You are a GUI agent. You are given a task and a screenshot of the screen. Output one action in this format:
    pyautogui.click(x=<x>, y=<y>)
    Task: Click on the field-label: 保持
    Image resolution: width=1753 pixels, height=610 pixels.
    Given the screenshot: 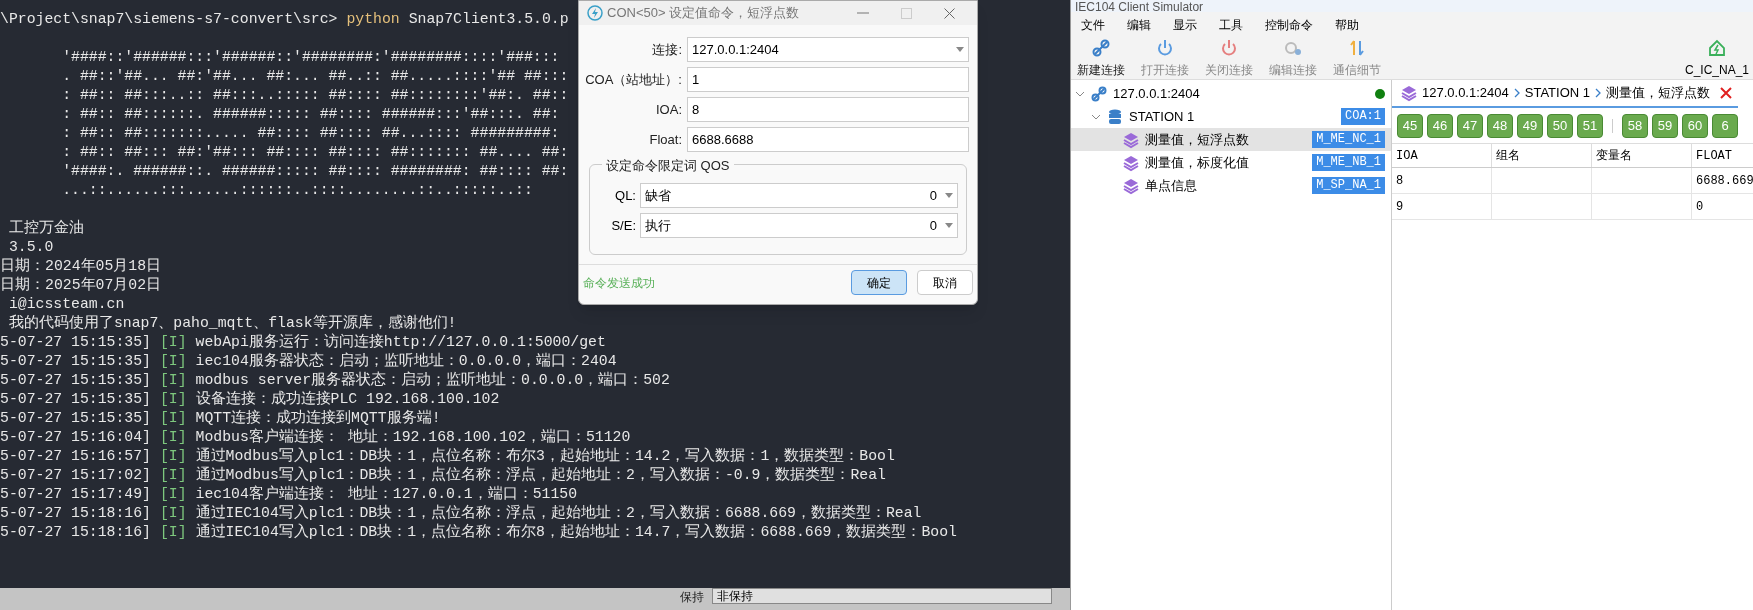 What is the action you would take?
    pyautogui.click(x=692, y=597)
    